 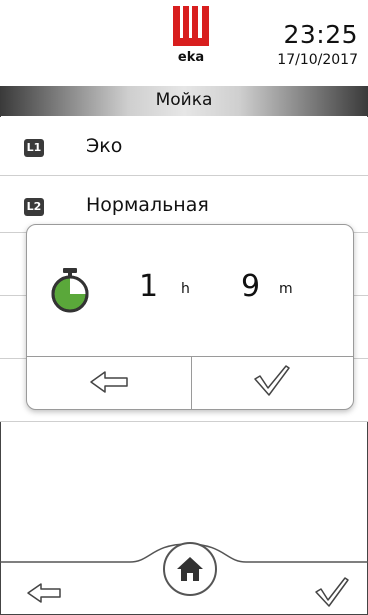 What do you see at coordinates (250, 286) in the screenshot?
I see `minutes-value: 9` at bounding box center [250, 286].